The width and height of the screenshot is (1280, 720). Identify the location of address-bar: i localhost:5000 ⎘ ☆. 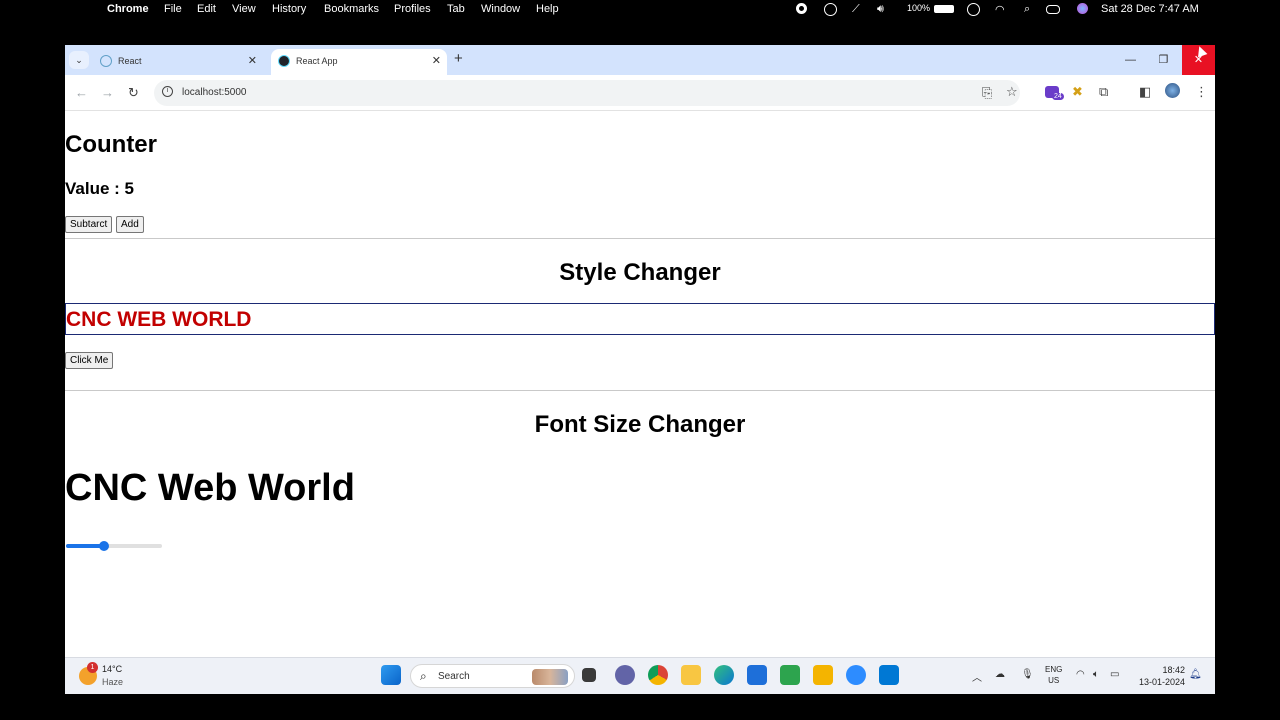
(587, 93).